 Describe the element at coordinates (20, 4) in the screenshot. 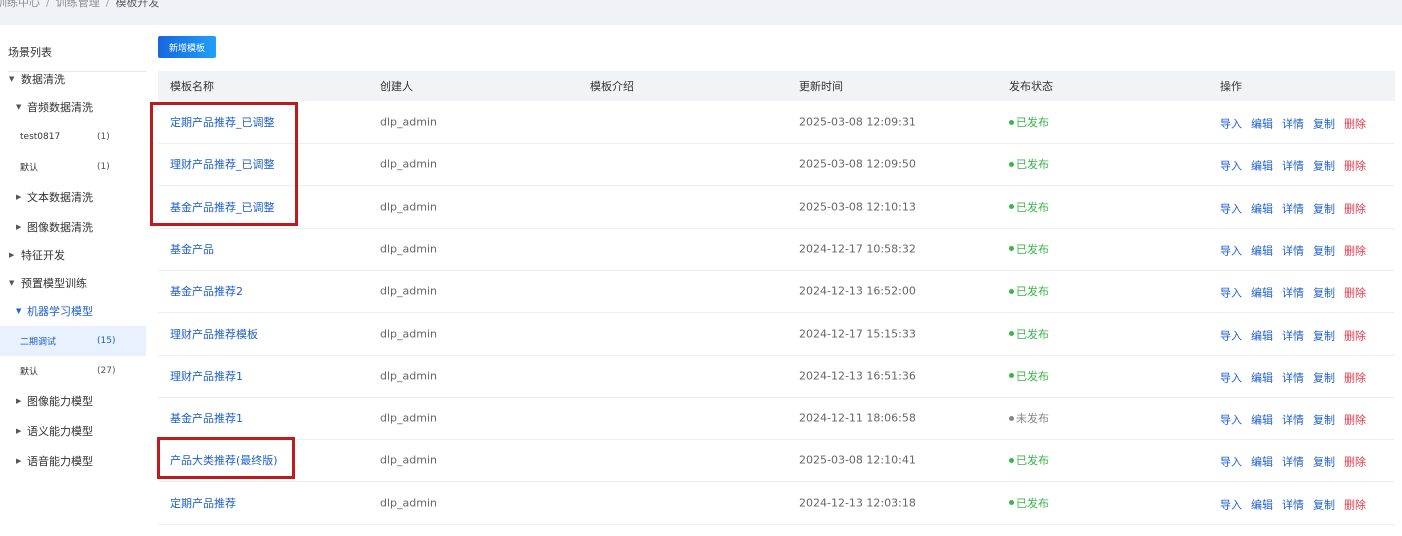

I see `breadcrumb-item-1: 训练中心` at that location.